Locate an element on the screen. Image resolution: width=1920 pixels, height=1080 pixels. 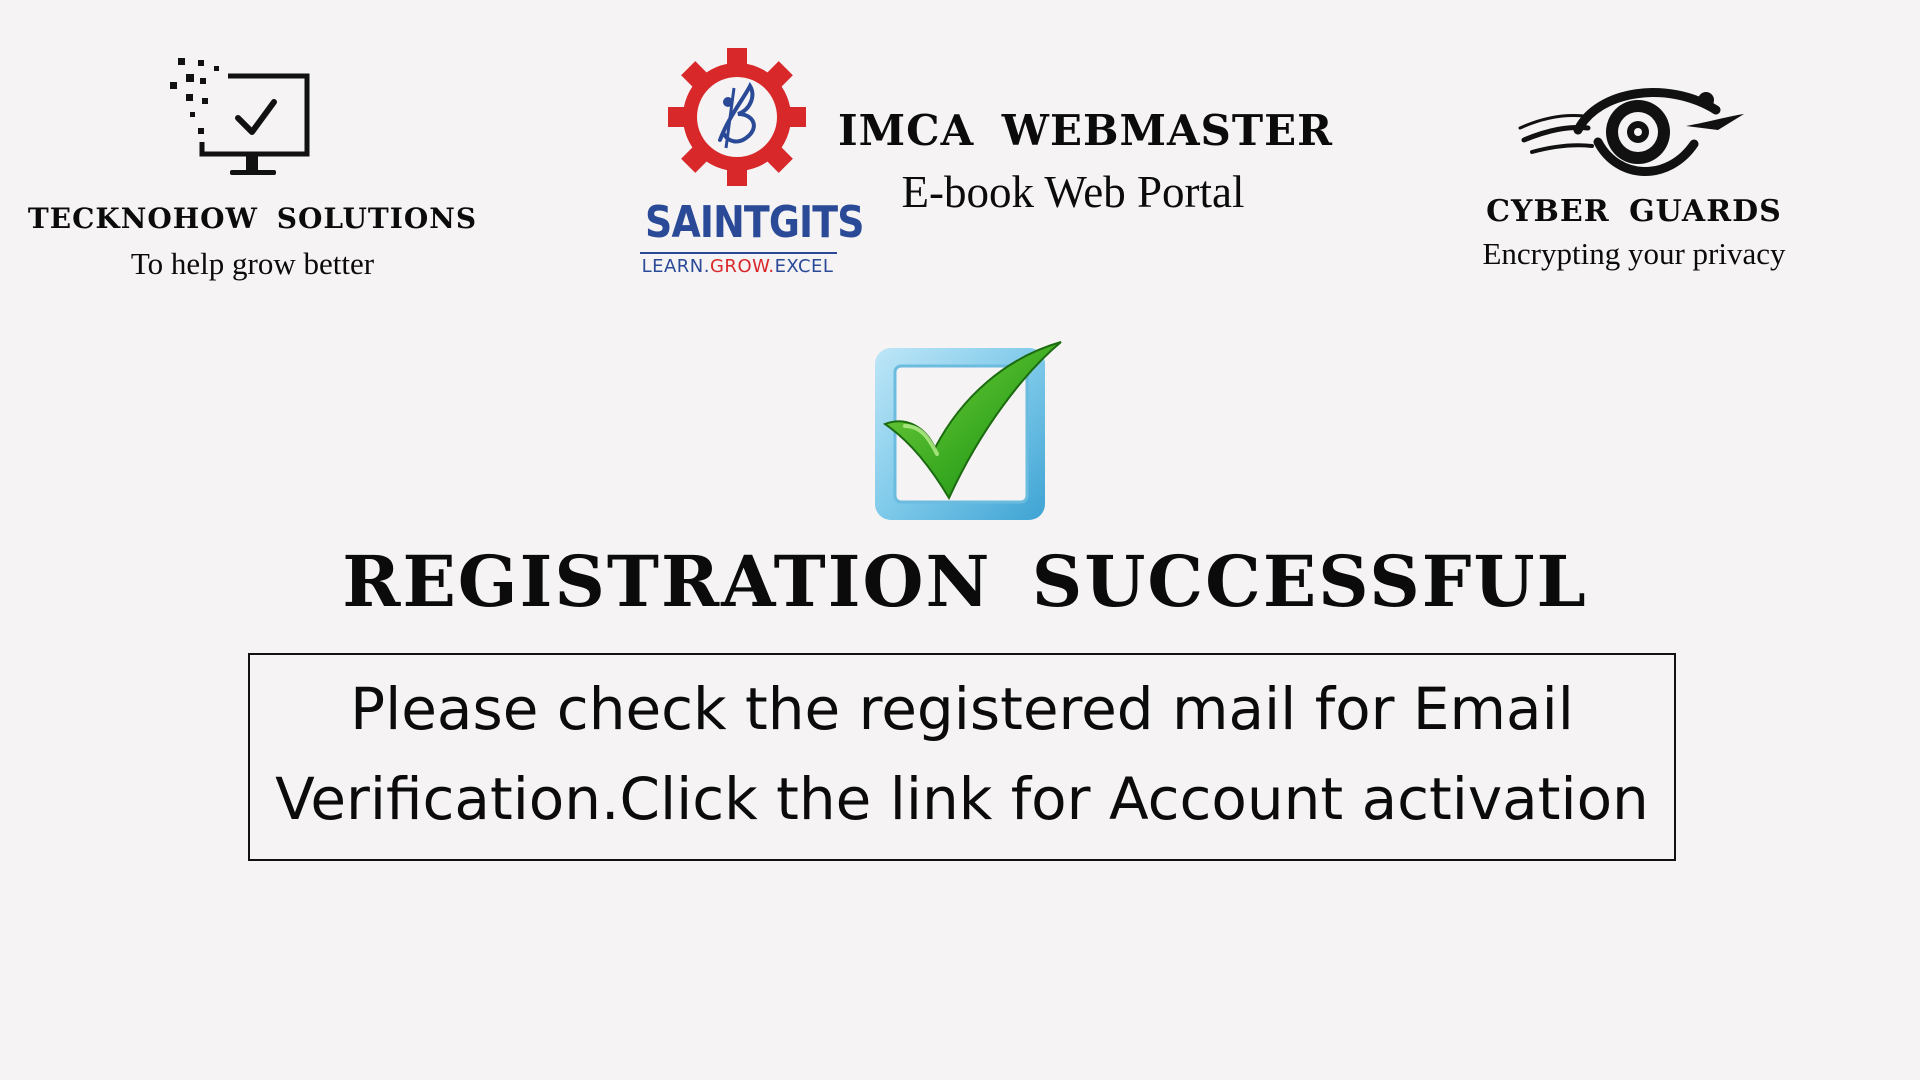
monitor-check-icon is located at coordinates (230, 123).